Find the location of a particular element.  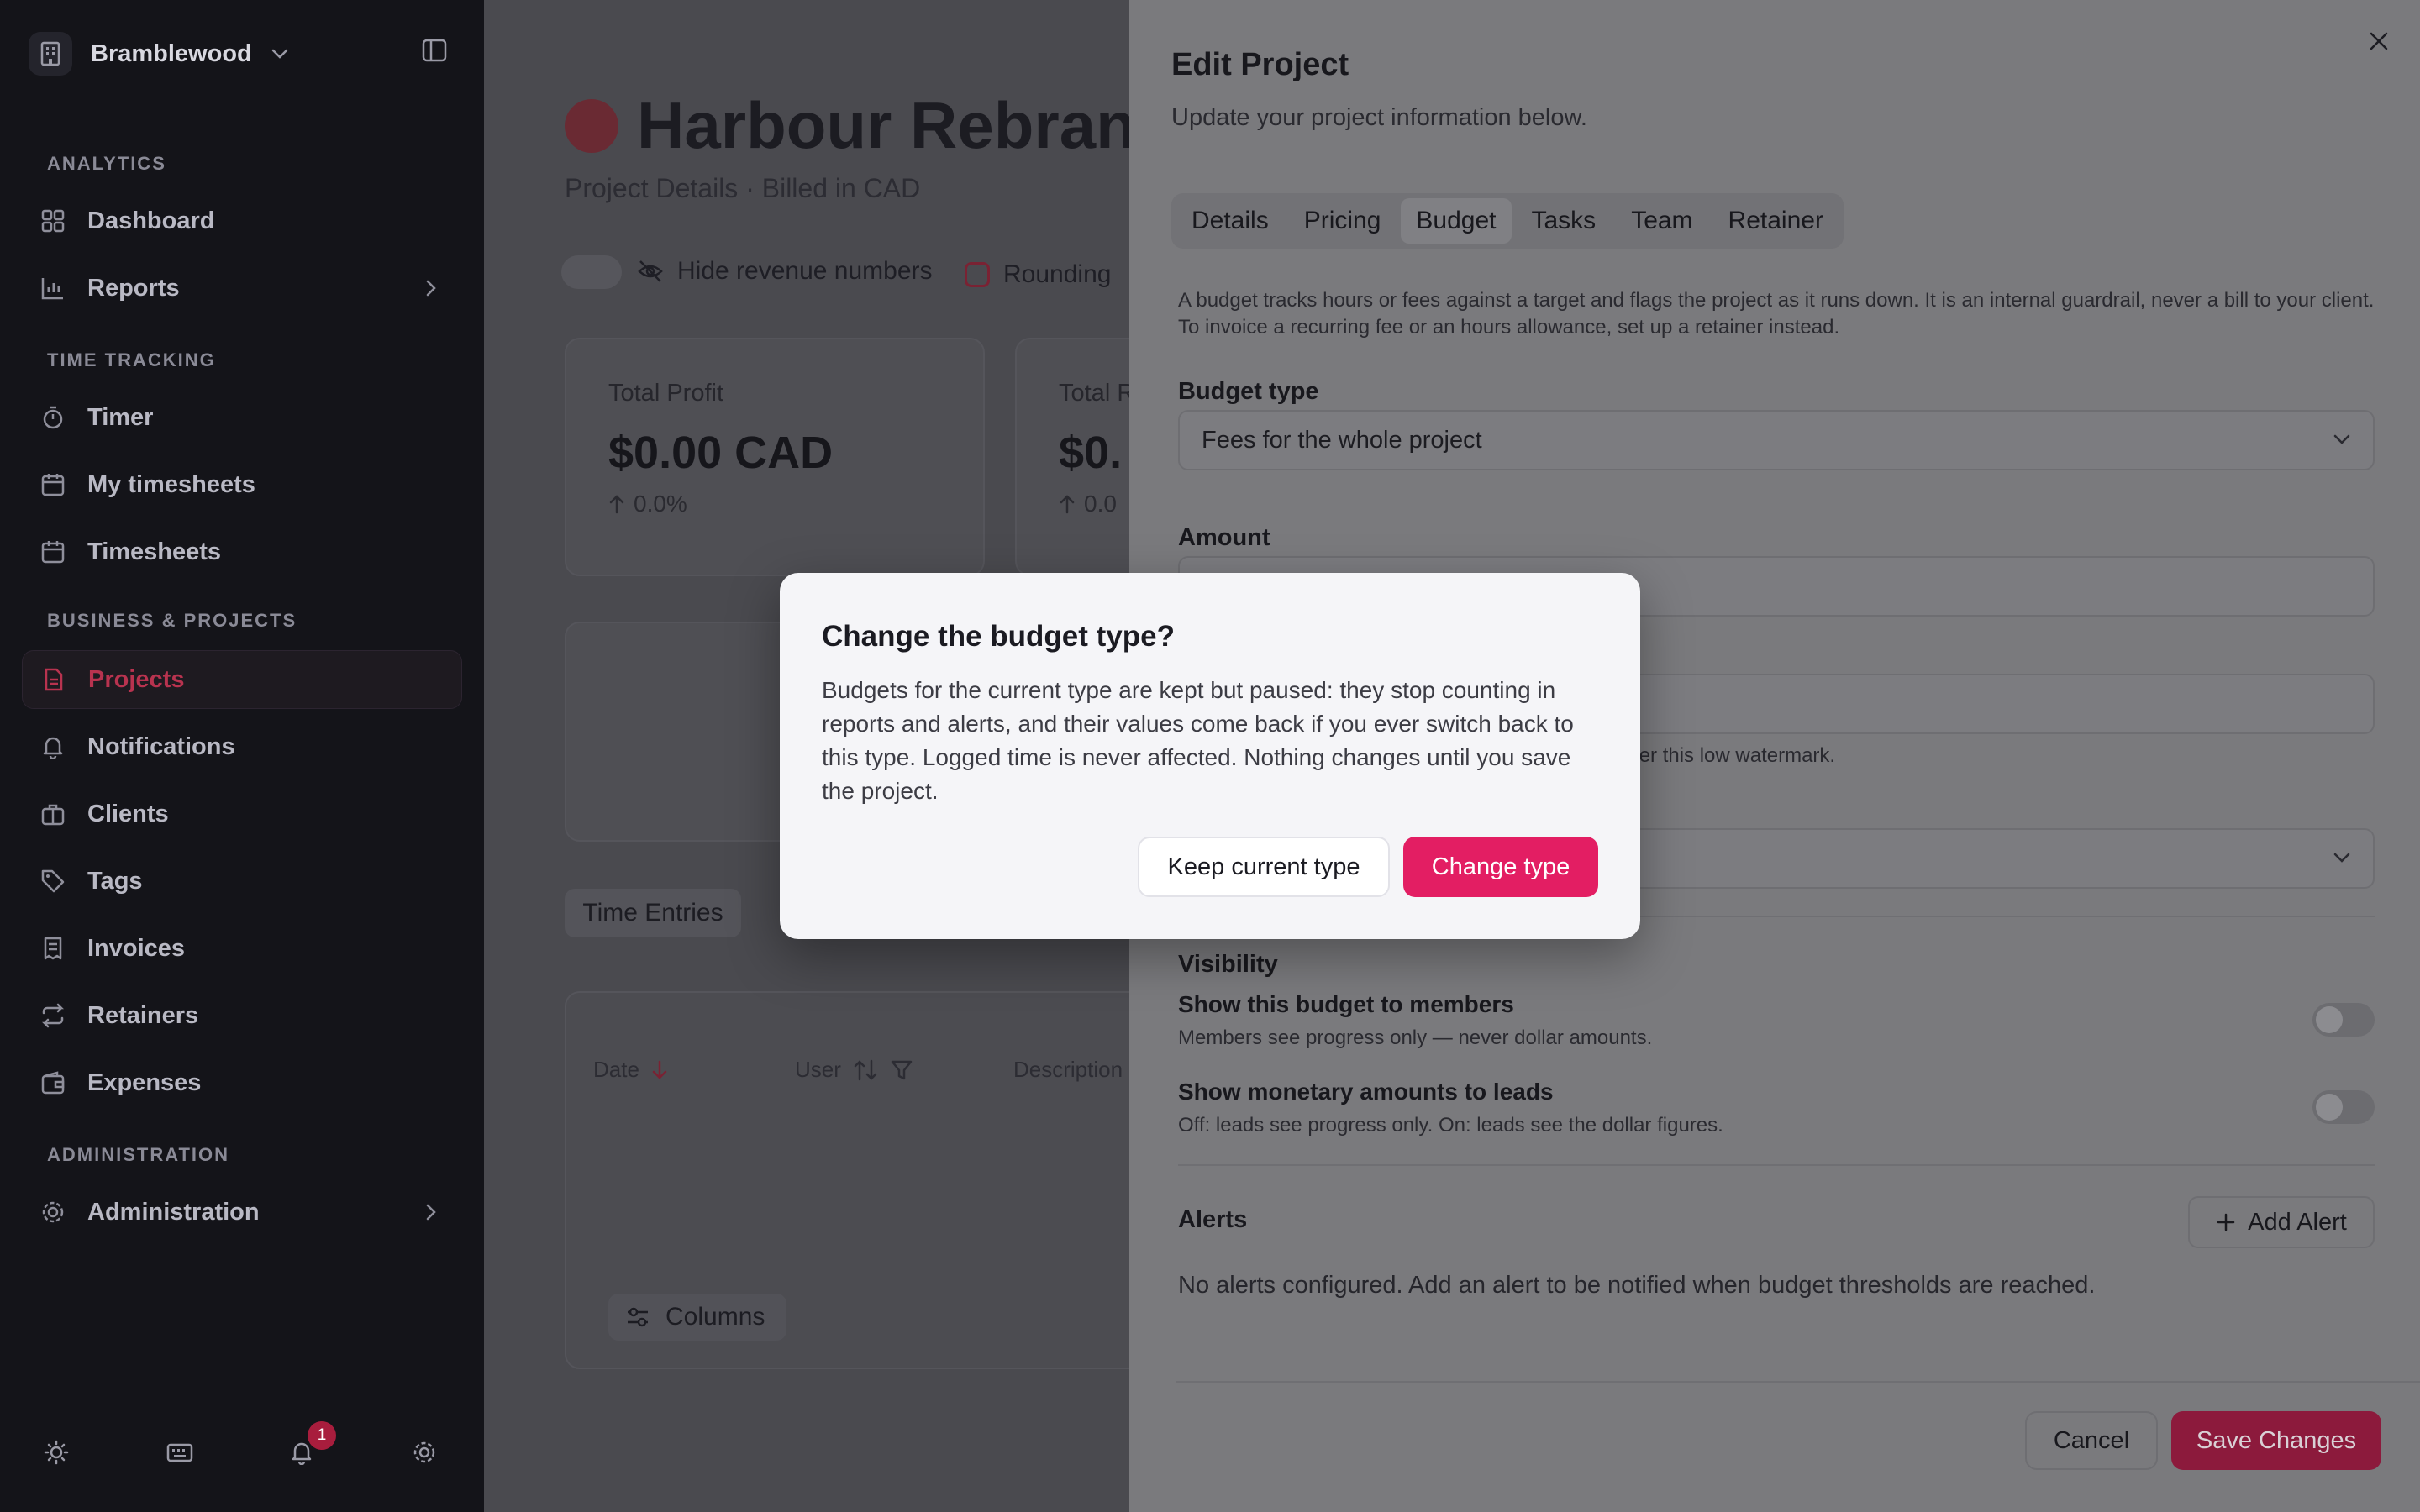

keyboard-icon is located at coordinates (180, 1452).